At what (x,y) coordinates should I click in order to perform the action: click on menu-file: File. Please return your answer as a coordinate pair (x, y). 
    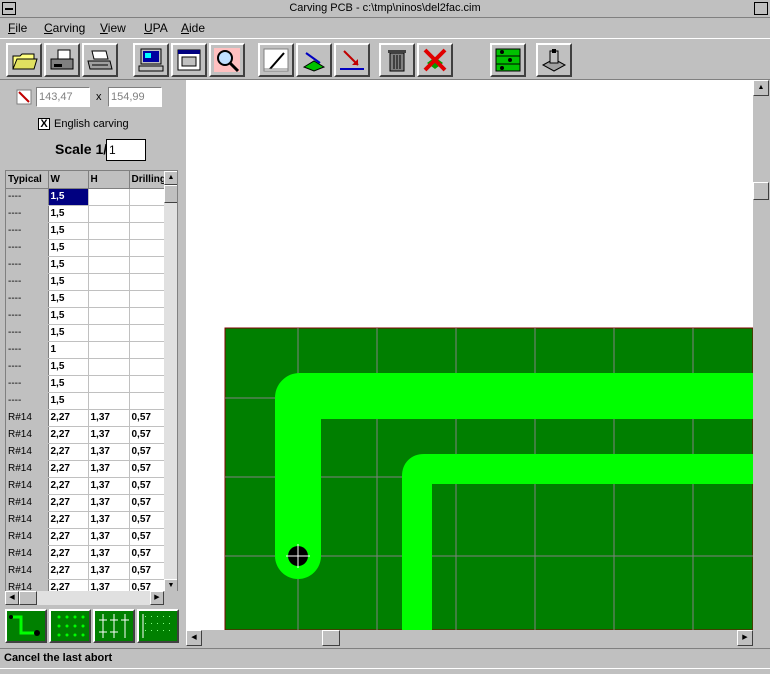
    Looking at the image, I should click on (17, 28).